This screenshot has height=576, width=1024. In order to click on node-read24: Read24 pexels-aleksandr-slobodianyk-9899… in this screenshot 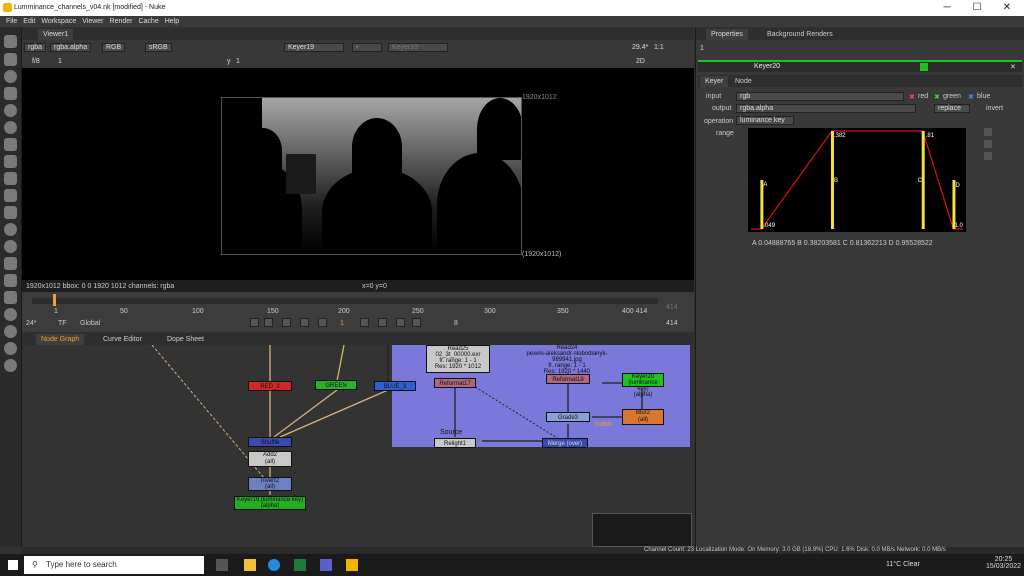, I will do `click(567, 360)`.